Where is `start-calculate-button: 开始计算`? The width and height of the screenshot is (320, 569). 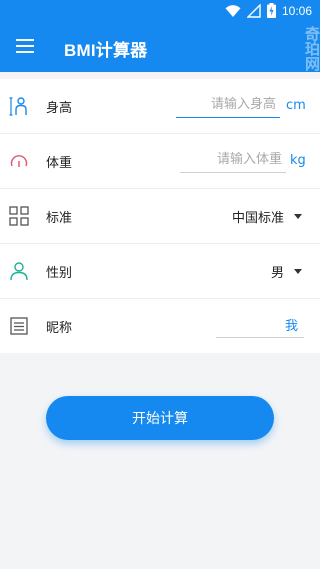 start-calculate-button: 开始计算 is located at coordinates (160, 418).